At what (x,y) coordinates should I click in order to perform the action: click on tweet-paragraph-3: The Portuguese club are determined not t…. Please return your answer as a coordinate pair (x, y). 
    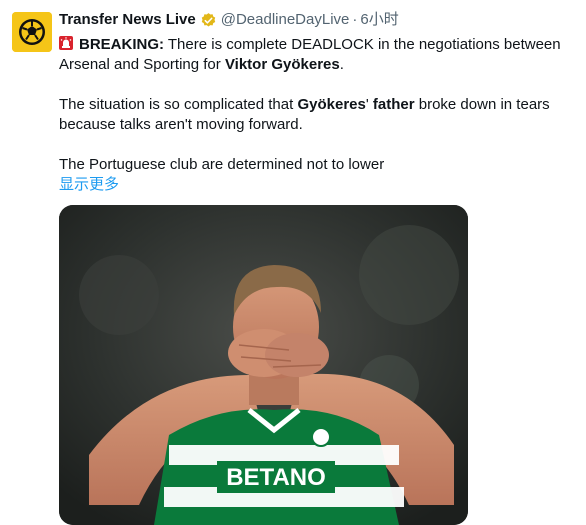
    Looking at the image, I should click on (222, 164).